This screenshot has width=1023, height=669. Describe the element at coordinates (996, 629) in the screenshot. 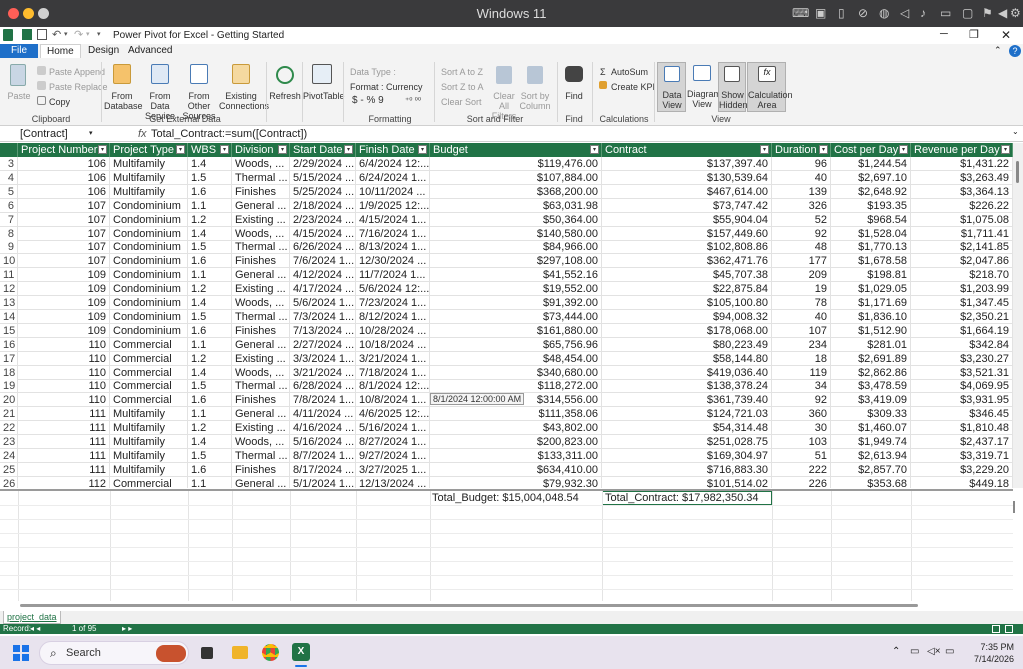

I see `grid-view-icon` at that location.